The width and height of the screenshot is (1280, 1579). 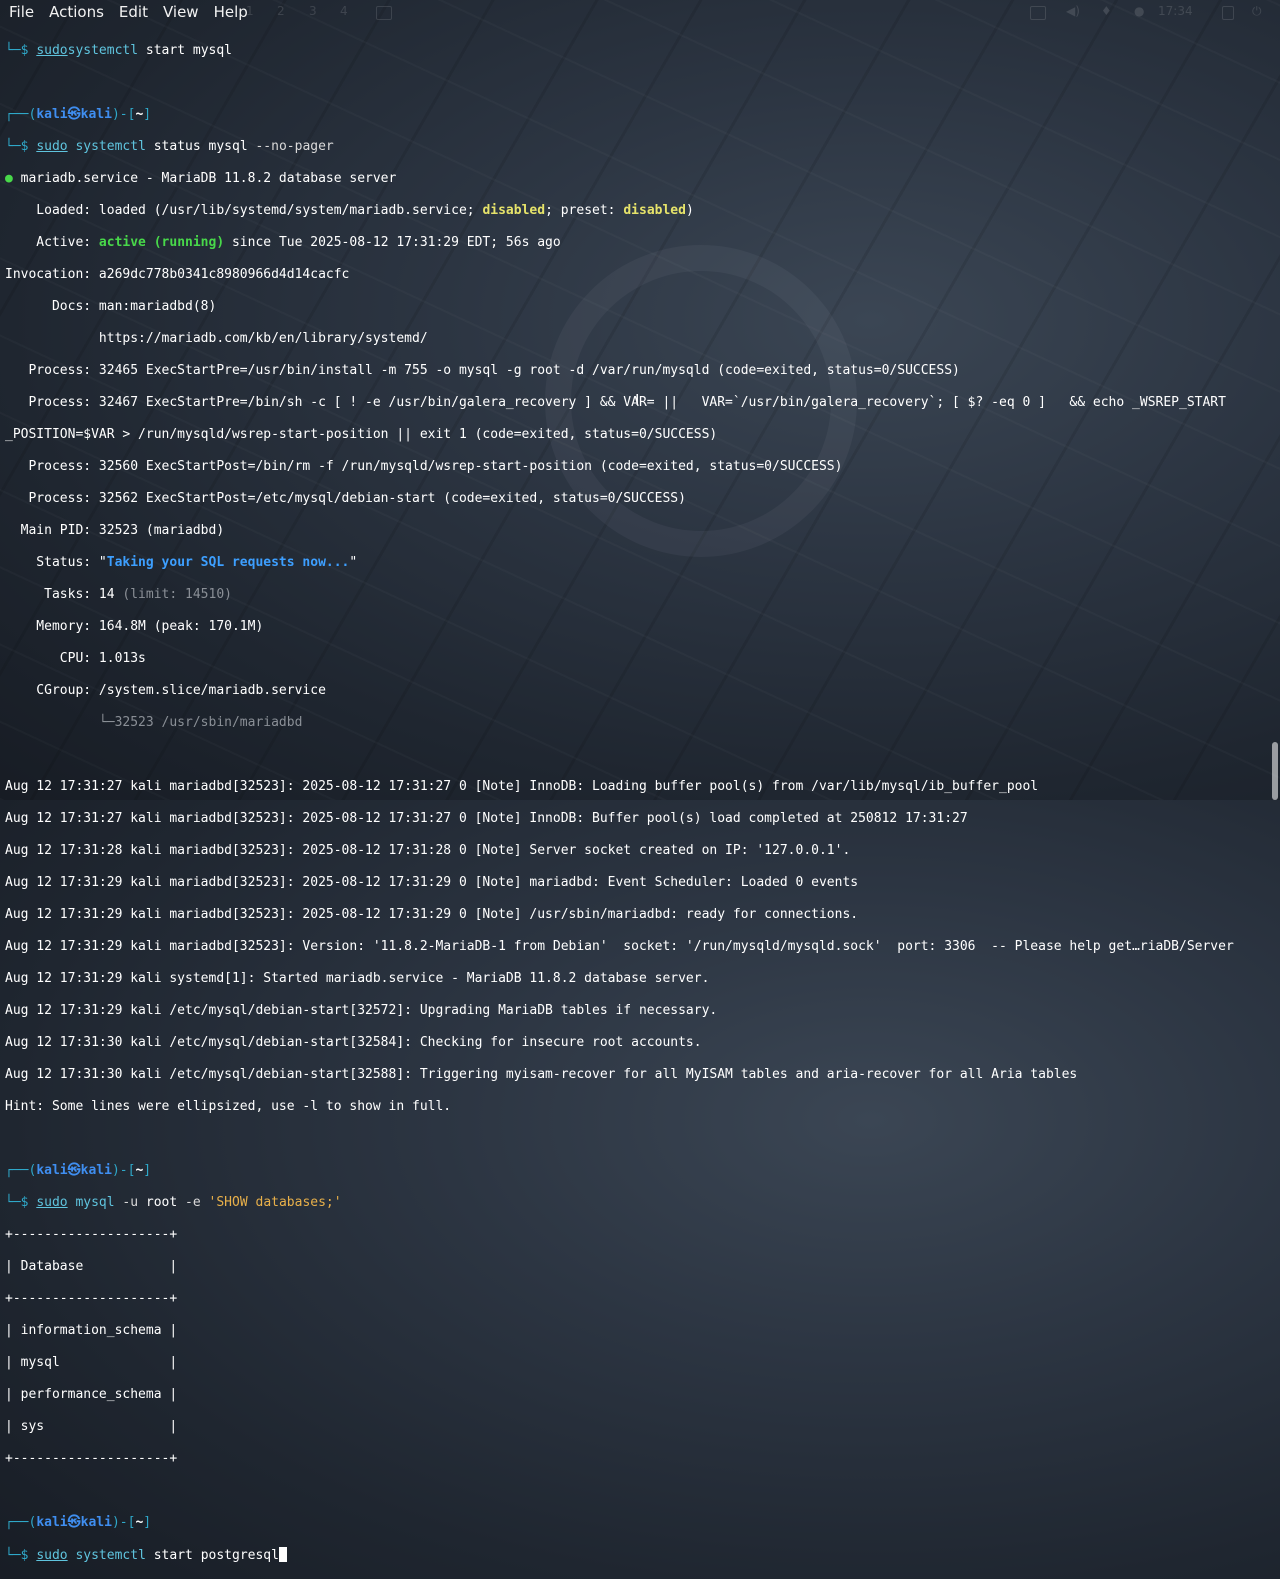 What do you see at coordinates (189, 1202) in the screenshot?
I see `command-option: -e` at bounding box center [189, 1202].